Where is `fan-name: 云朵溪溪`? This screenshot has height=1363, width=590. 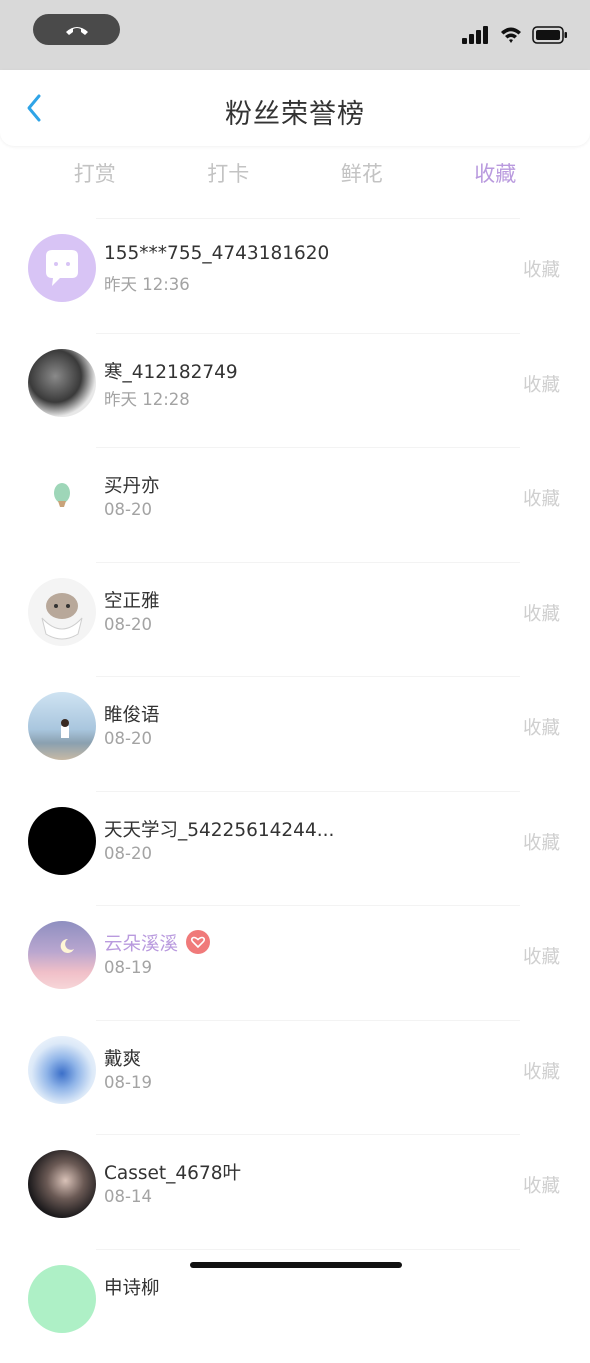
fan-name: 云朵溪溪 is located at coordinates (157, 943).